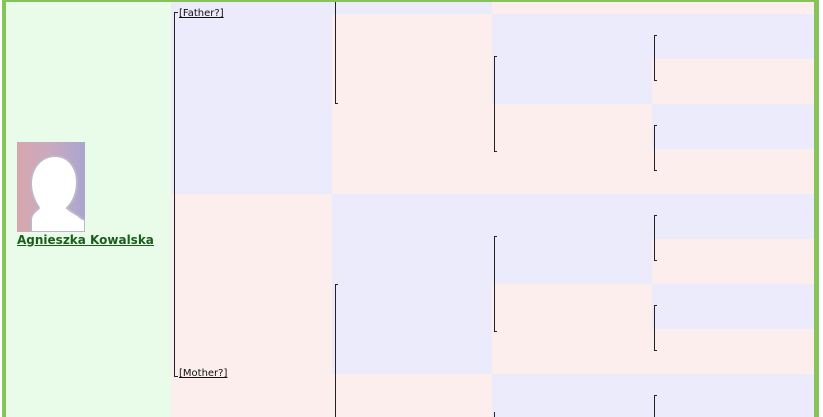 This screenshot has height=417, width=823. I want to click on mother-unknown-link: [Mother?], so click(203, 373).